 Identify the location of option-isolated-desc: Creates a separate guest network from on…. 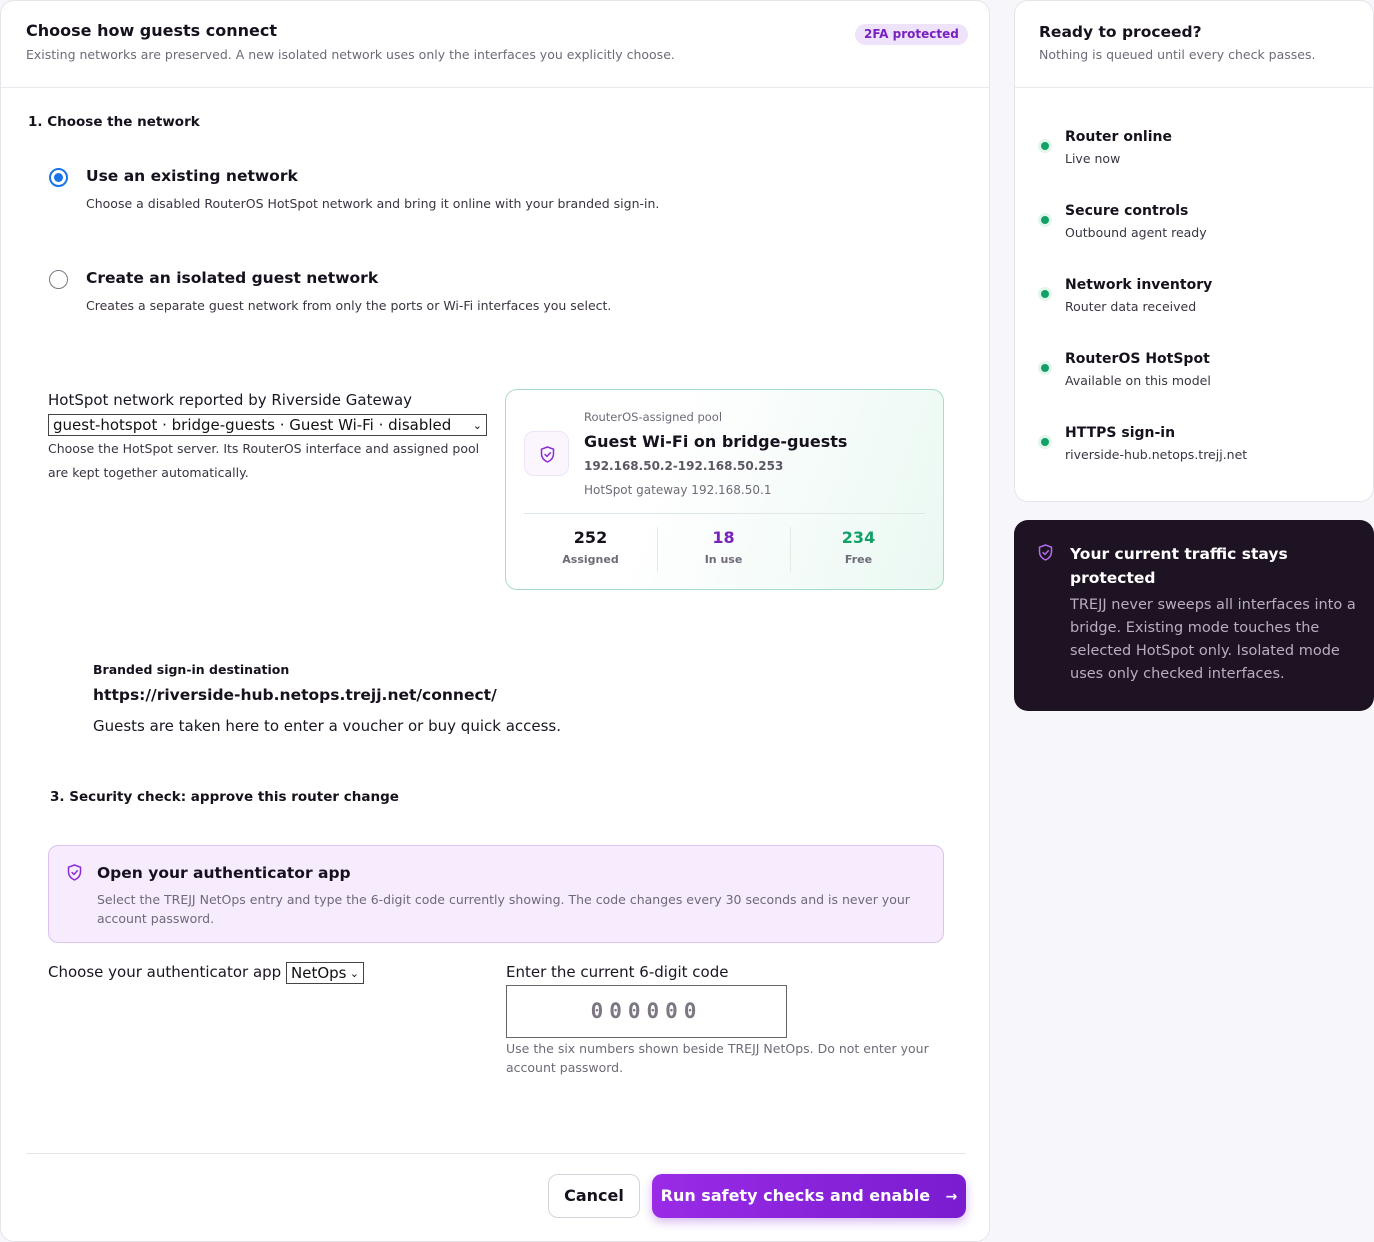
(349, 305).